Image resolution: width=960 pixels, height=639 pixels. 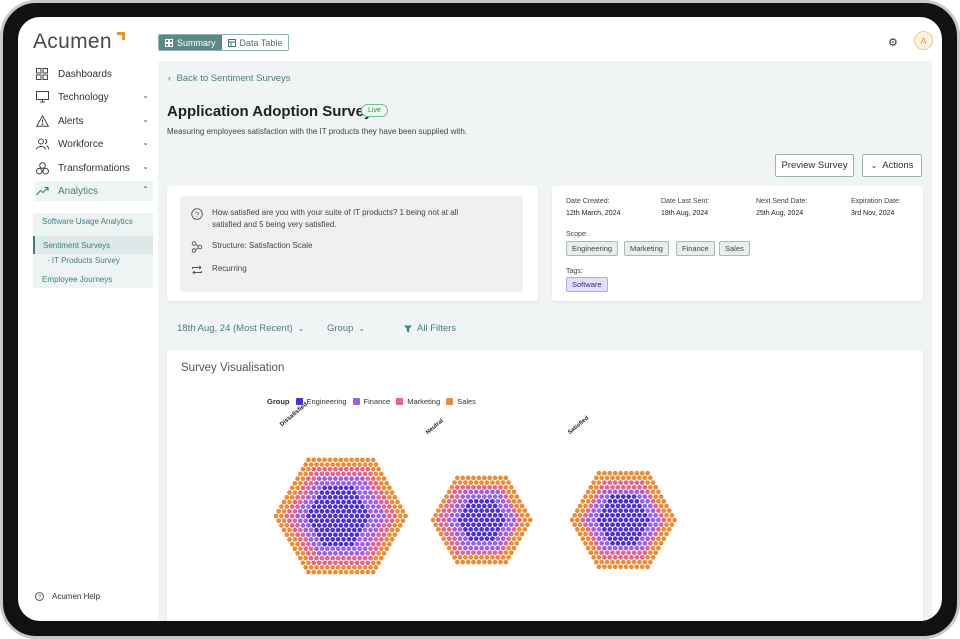 I want to click on preview-survey-button: Preview Survey, so click(x=814, y=165).